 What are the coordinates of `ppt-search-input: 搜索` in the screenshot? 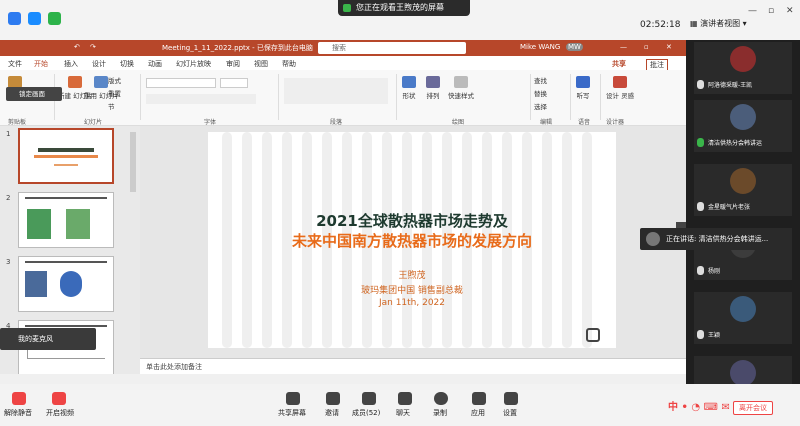 It's located at (392, 48).